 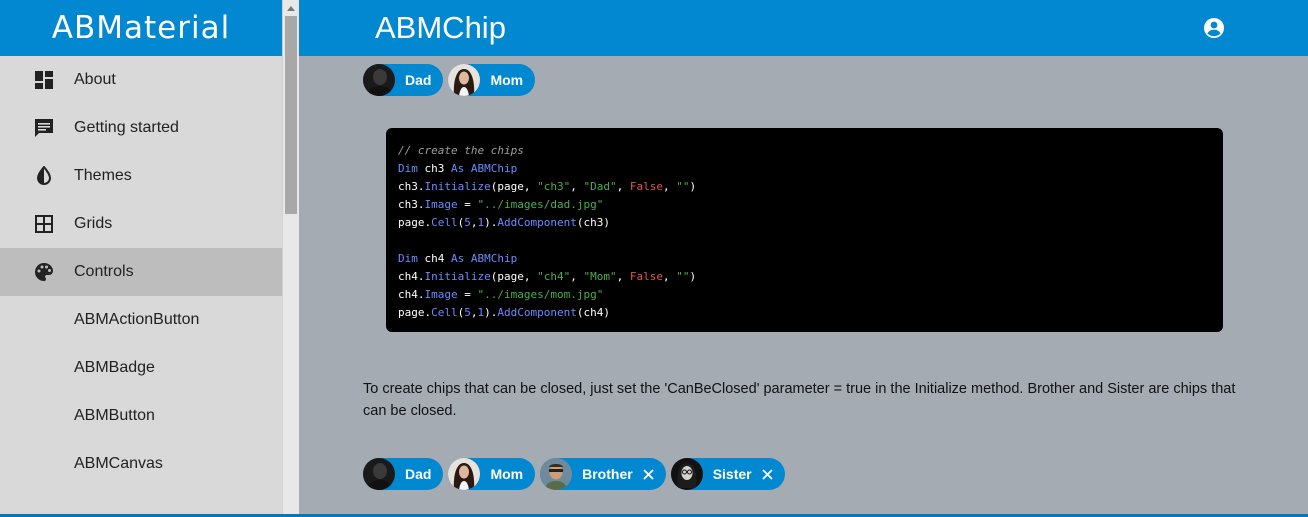 I want to click on sidebar-item-controls: Controls, so click(x=141, y=272).